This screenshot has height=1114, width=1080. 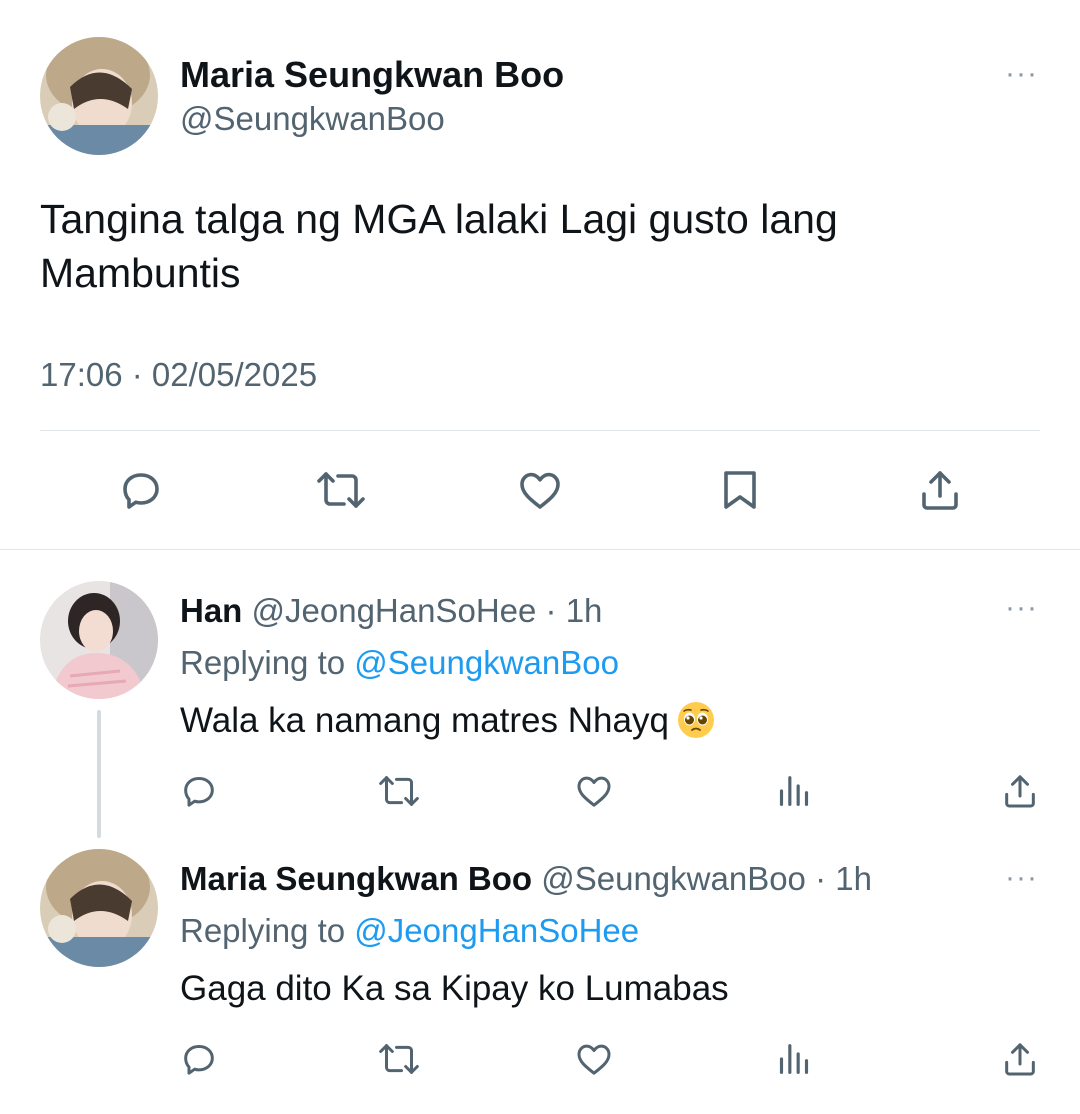 What do you see at coordinates (140, 273) in the screenshot?
I see `tweet-text-line: Mambuntis` at bounding box center [140, 273].